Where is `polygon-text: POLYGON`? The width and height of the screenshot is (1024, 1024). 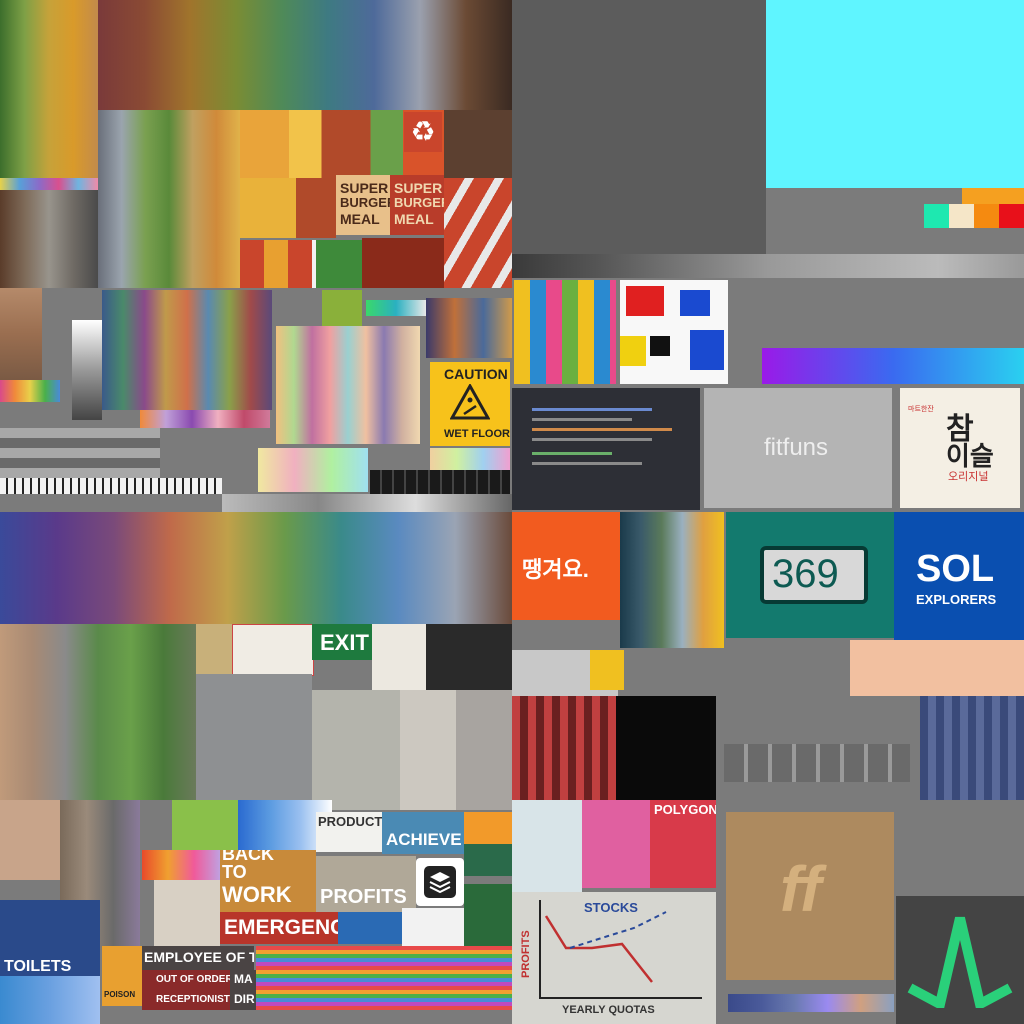
polygon-text: POLYGON is located at coordinates (685, 809).